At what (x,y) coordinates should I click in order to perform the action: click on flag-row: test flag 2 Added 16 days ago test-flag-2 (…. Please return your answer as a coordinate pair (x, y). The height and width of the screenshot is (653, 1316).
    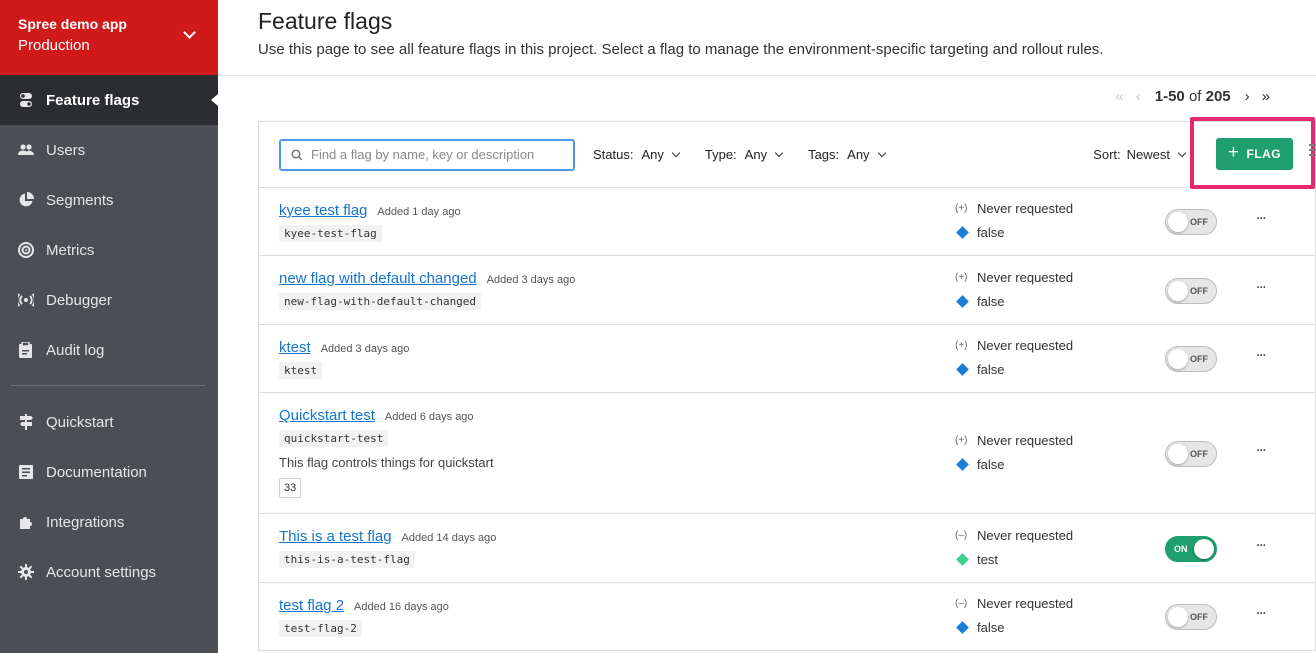
    Looking at the image, I should click on (787, 617).